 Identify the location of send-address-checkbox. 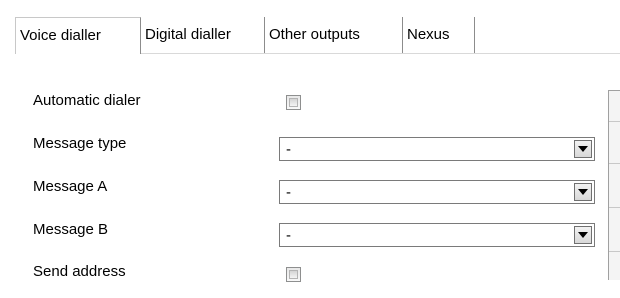
(293, 274).